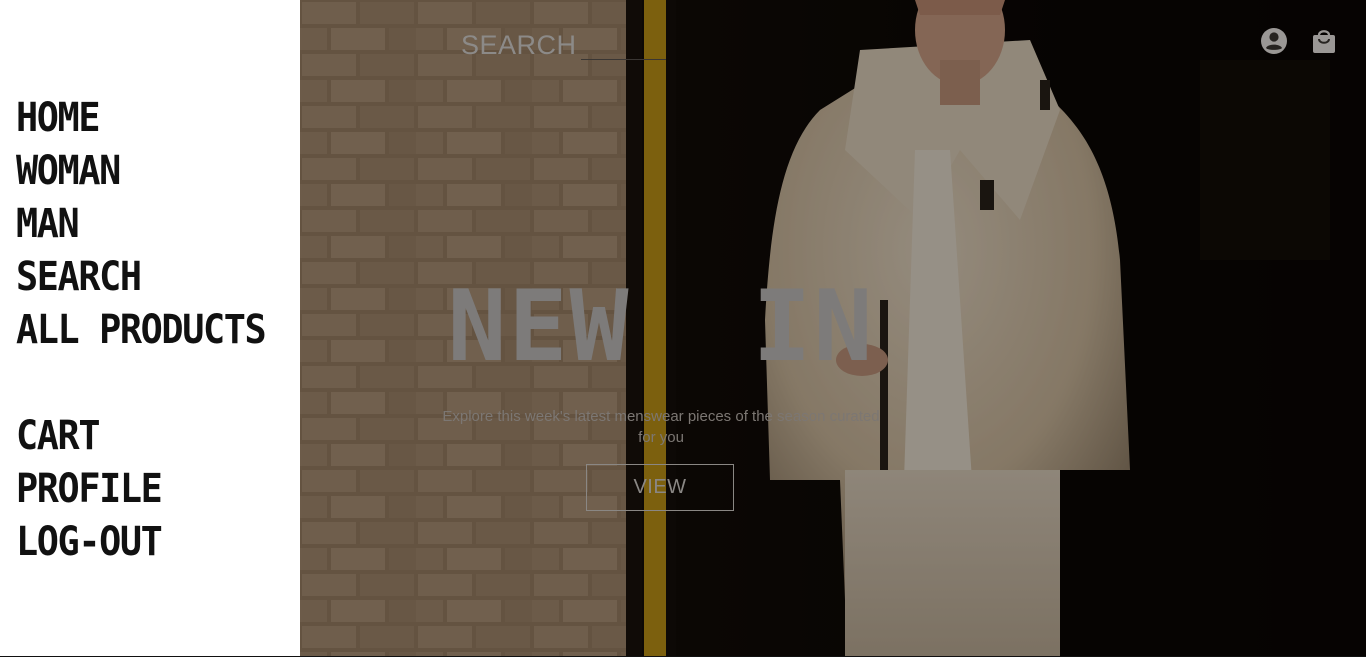 The width and height of the screenshot is (1366, 657). What do you see at coordinates (660, 487) in the screenshot?
I see `view-button: VIEW` at bounding box center [660, 487].